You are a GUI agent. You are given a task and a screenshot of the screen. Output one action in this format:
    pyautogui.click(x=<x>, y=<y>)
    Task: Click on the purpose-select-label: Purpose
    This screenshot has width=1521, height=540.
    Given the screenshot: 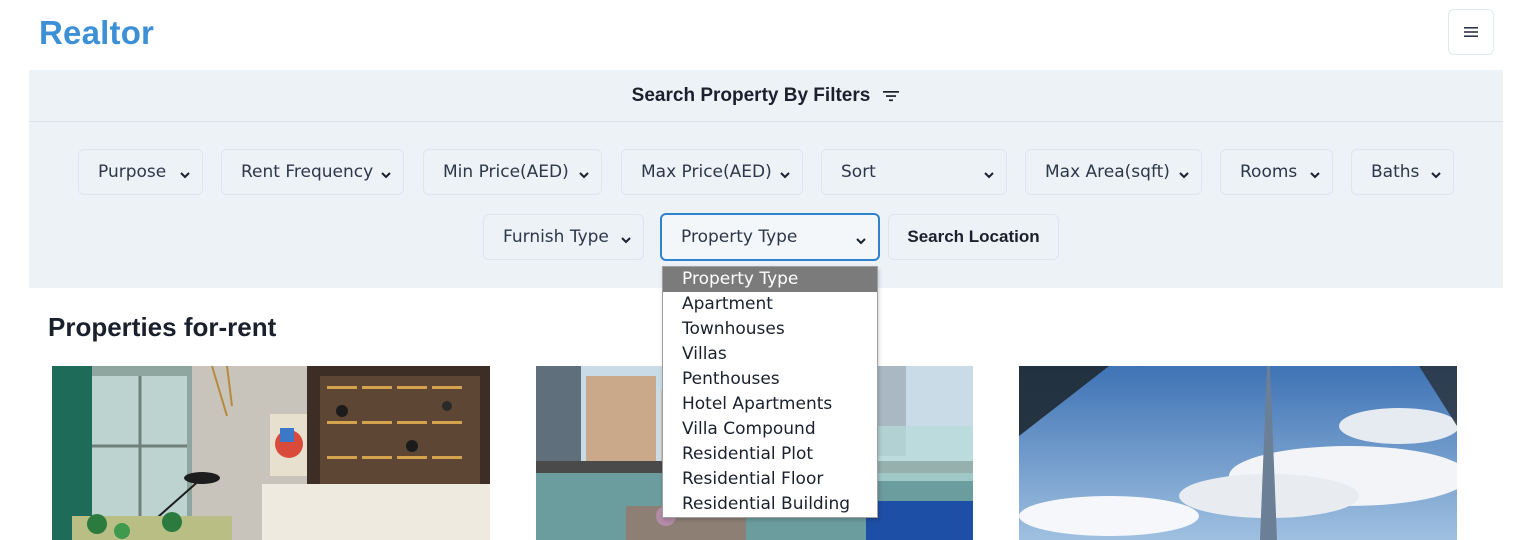 What is the action you would take?
    pyautogui.click(x=132, y=172)
    